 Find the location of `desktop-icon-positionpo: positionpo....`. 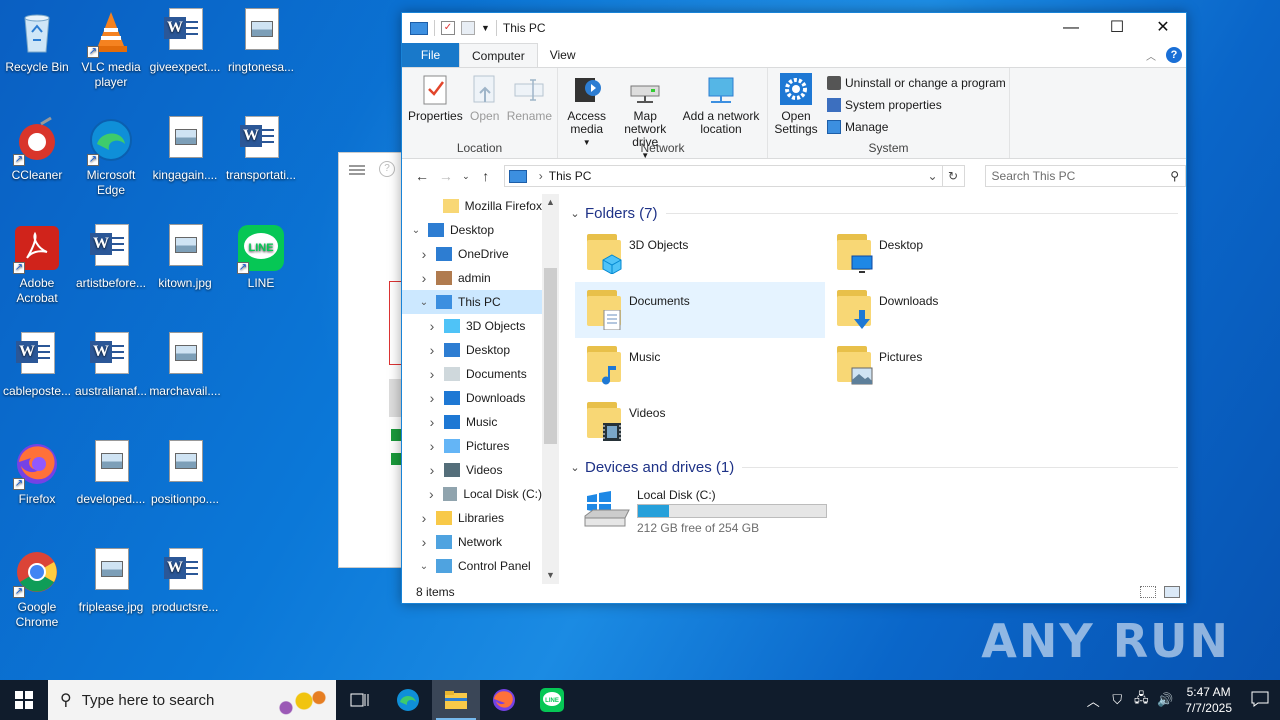

desktop-icon-positionpo: positionpo.... is located at coordinates (185, 473).